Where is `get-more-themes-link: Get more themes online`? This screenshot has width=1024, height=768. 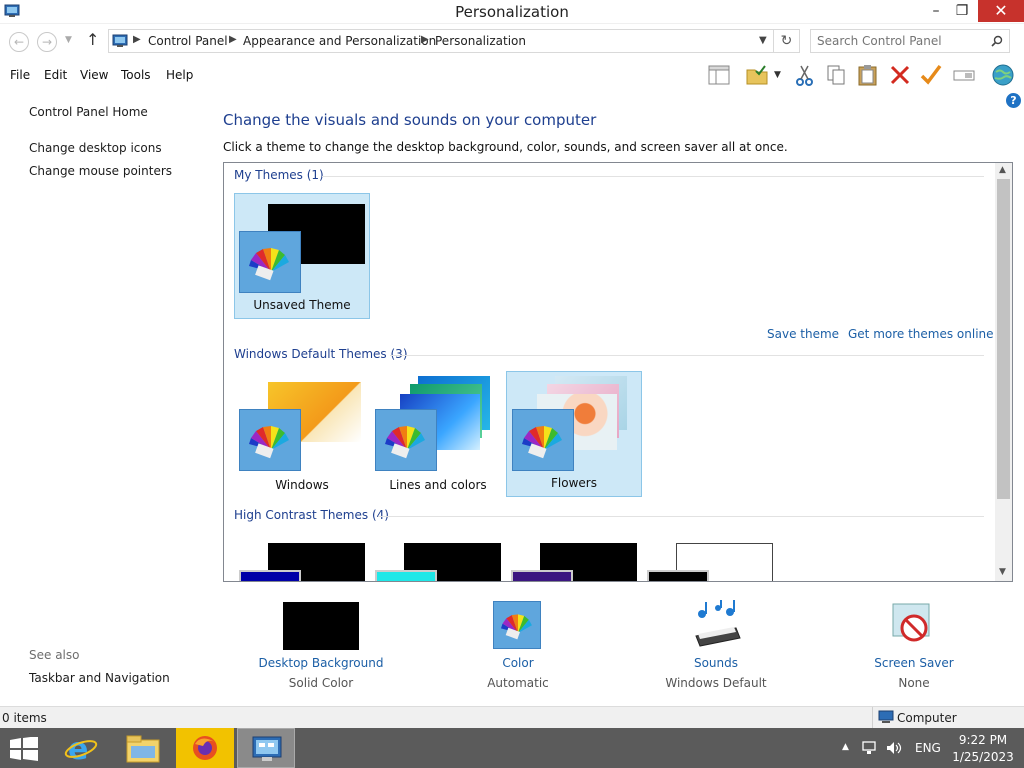
get-more-themes-link: Get more themes online is located at coordinates (921, 334).